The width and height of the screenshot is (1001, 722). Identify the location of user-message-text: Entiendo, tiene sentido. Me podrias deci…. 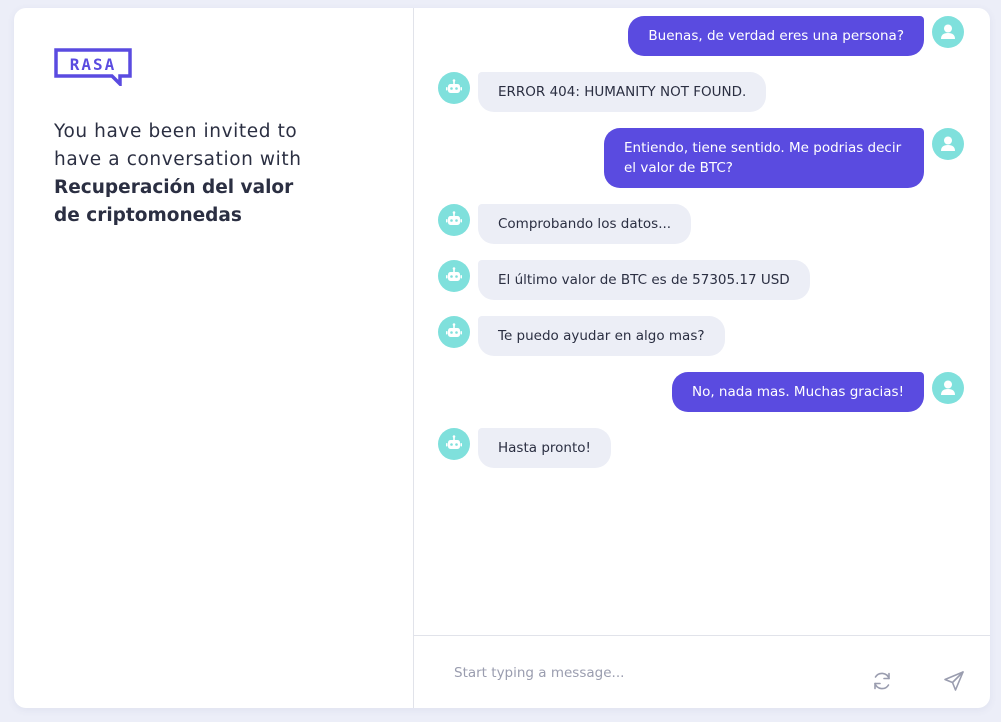
(763, 158).